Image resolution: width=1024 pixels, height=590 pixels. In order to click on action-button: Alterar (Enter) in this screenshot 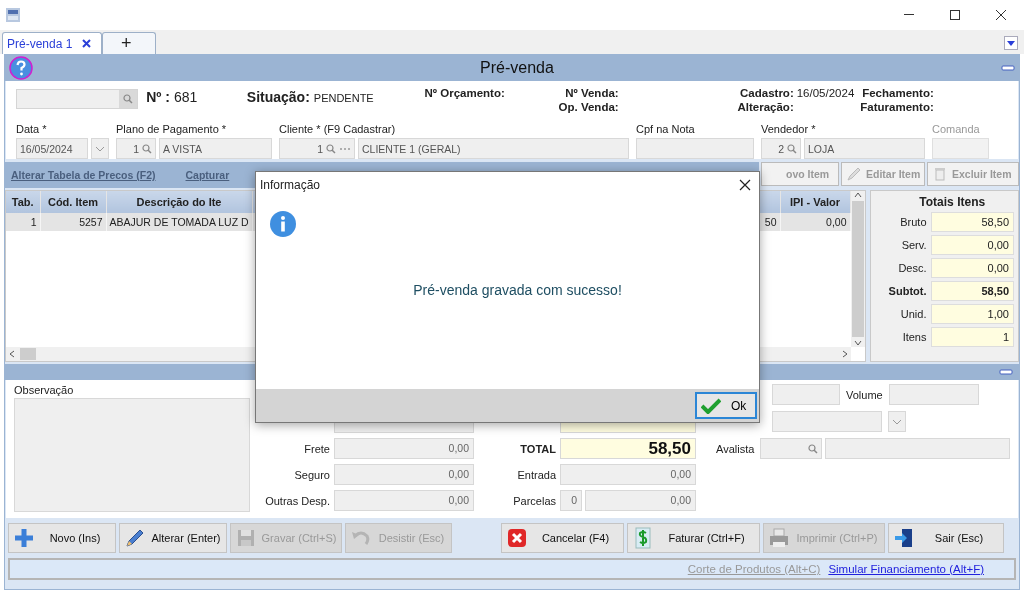, I will do `click(173, 538)`.